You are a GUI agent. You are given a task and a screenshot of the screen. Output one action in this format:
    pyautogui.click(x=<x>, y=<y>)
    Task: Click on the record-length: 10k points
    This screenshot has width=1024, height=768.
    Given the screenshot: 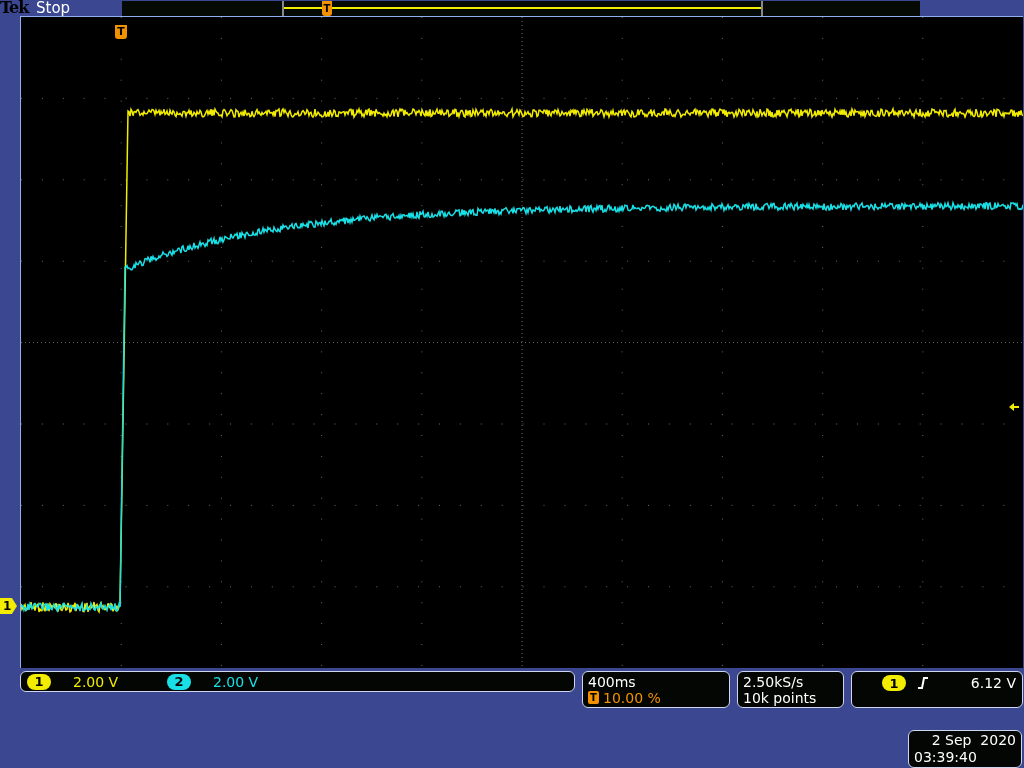 What is the action you would take?
    pyautogui.click(x=780, y=697)
    